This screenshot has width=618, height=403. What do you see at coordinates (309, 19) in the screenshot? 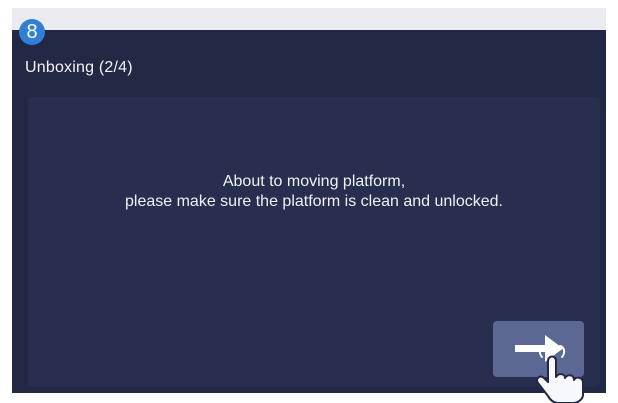
I see `top-bezel` at bounding box center [309, 19].